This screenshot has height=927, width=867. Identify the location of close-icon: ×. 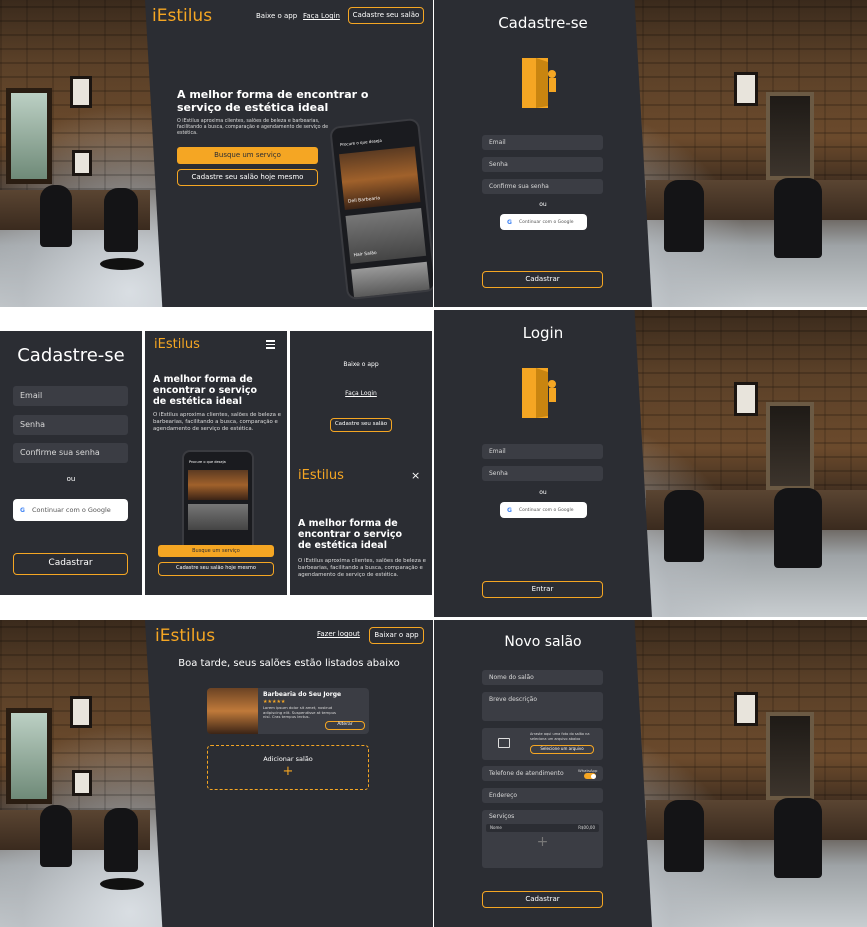
(415, 475).